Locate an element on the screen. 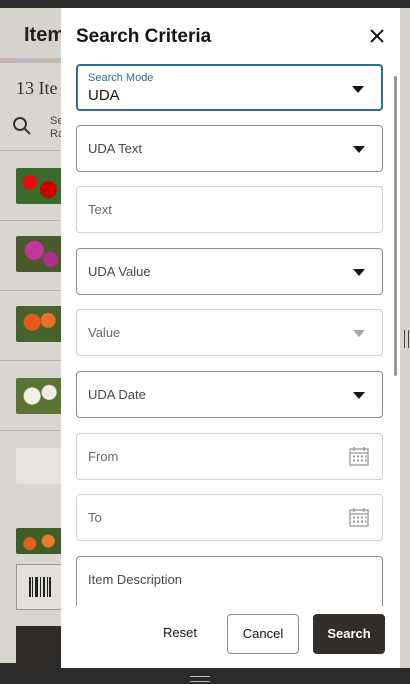 The image size is (410, 684). to-date-input: To is located at coordinates (229, 517).